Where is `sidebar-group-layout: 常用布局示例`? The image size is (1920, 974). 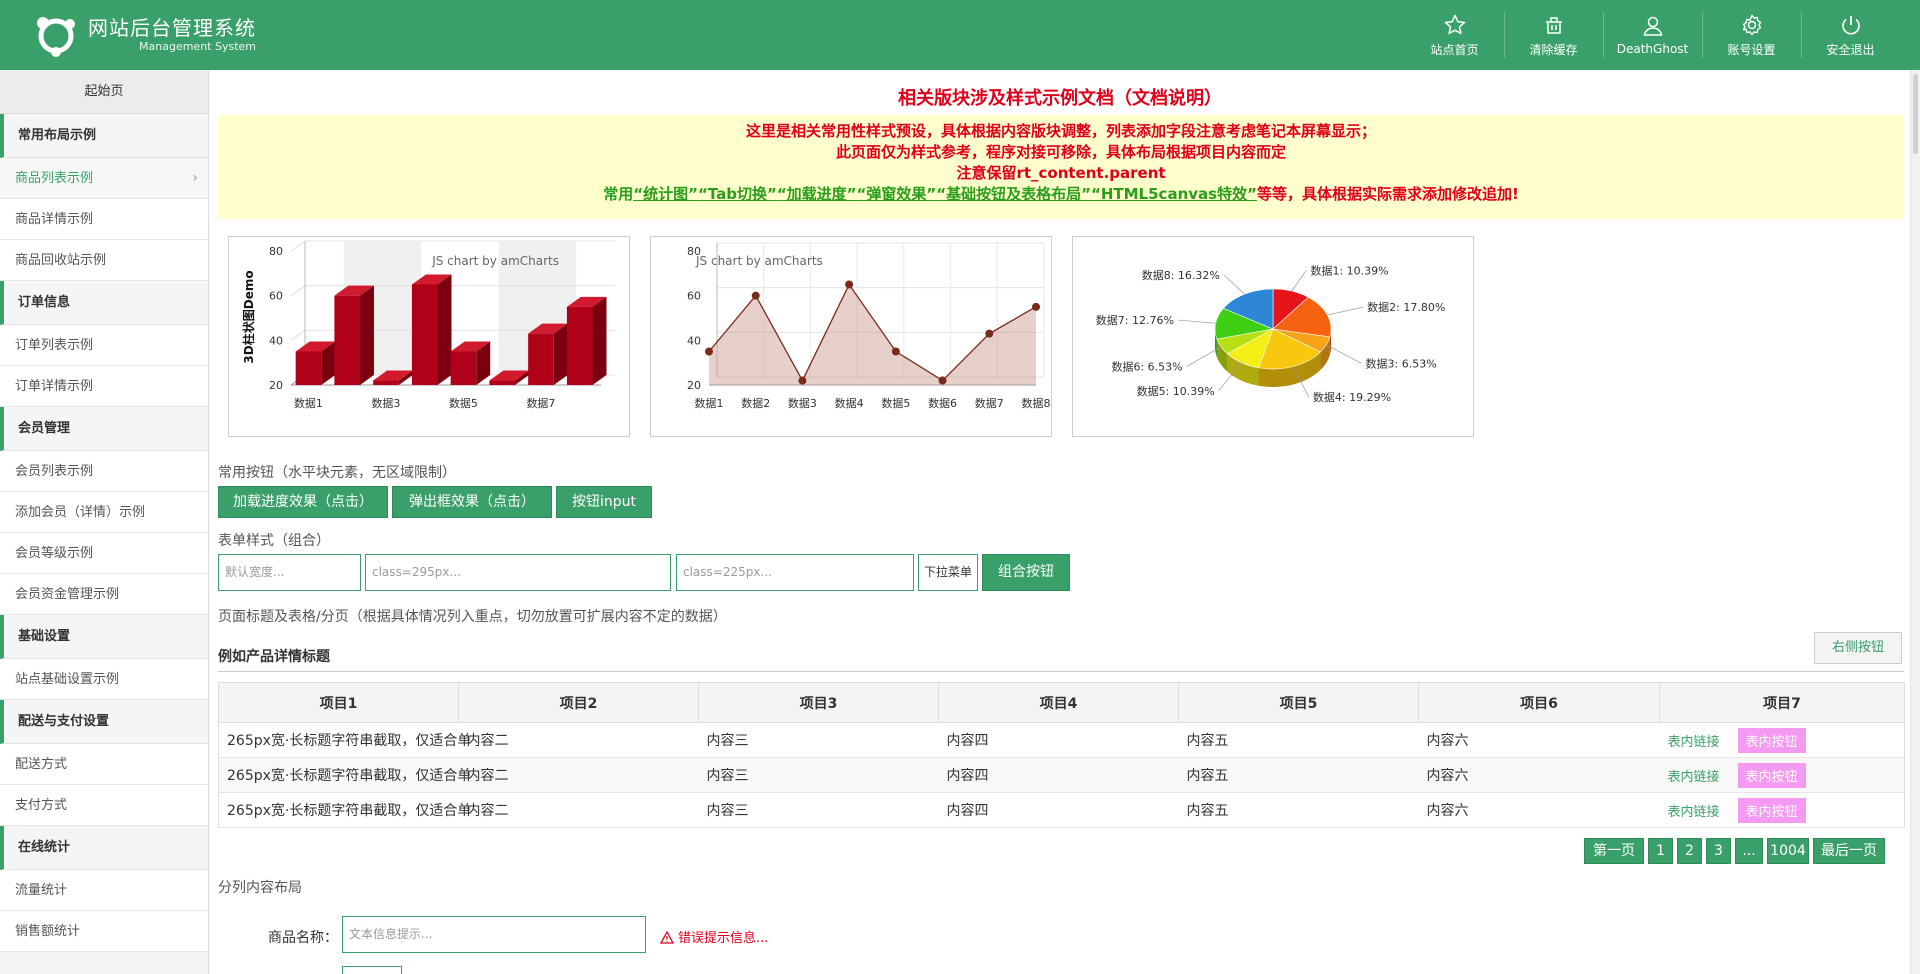
sidebar-group-layout: 常用布局示例 is located at coordinates (104, 136).